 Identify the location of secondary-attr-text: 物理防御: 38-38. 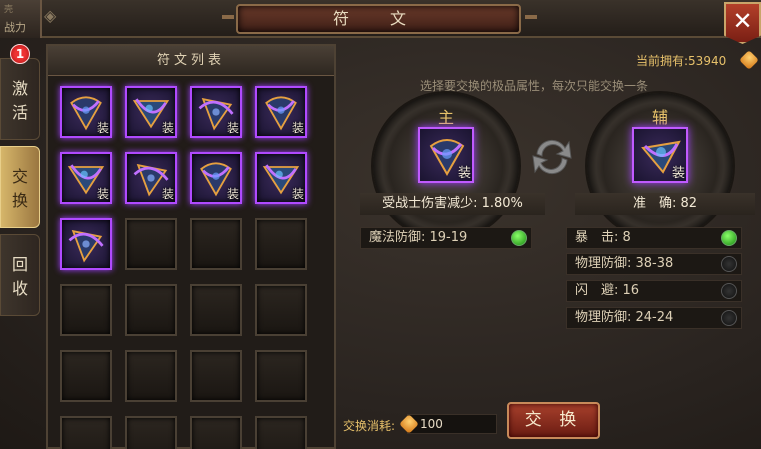
(624, 263).